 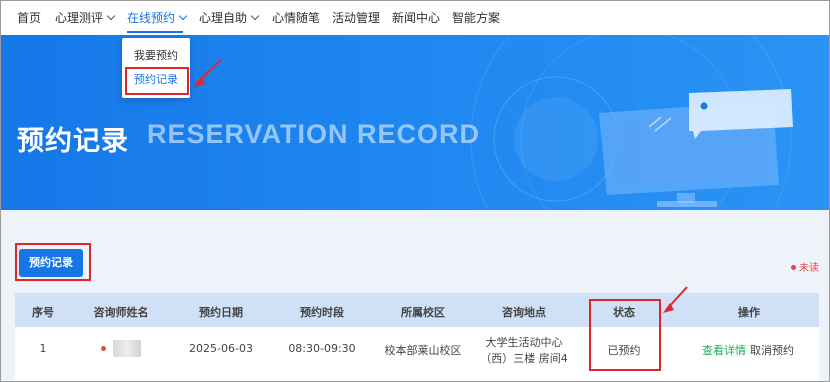 I want to click on nav-item-self-help: 心理自助, so click(x=229, y=18).